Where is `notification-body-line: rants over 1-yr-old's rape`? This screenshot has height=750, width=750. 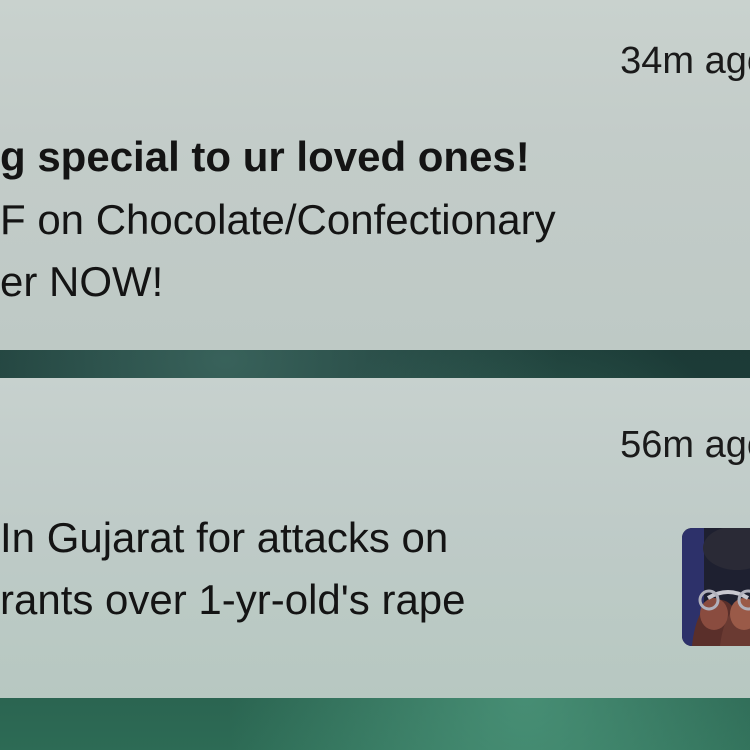
notification-body-line: rants over 1-yr-old's rape is located at coordinates (233, 599).